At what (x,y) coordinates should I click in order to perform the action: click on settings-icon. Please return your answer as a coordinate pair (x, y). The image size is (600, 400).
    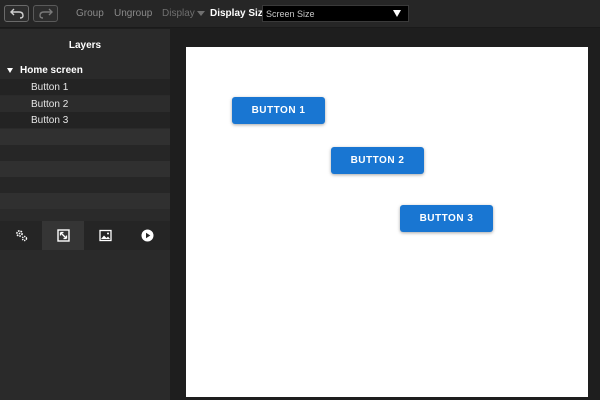
    Looking at the image, I should click on (21, 236).